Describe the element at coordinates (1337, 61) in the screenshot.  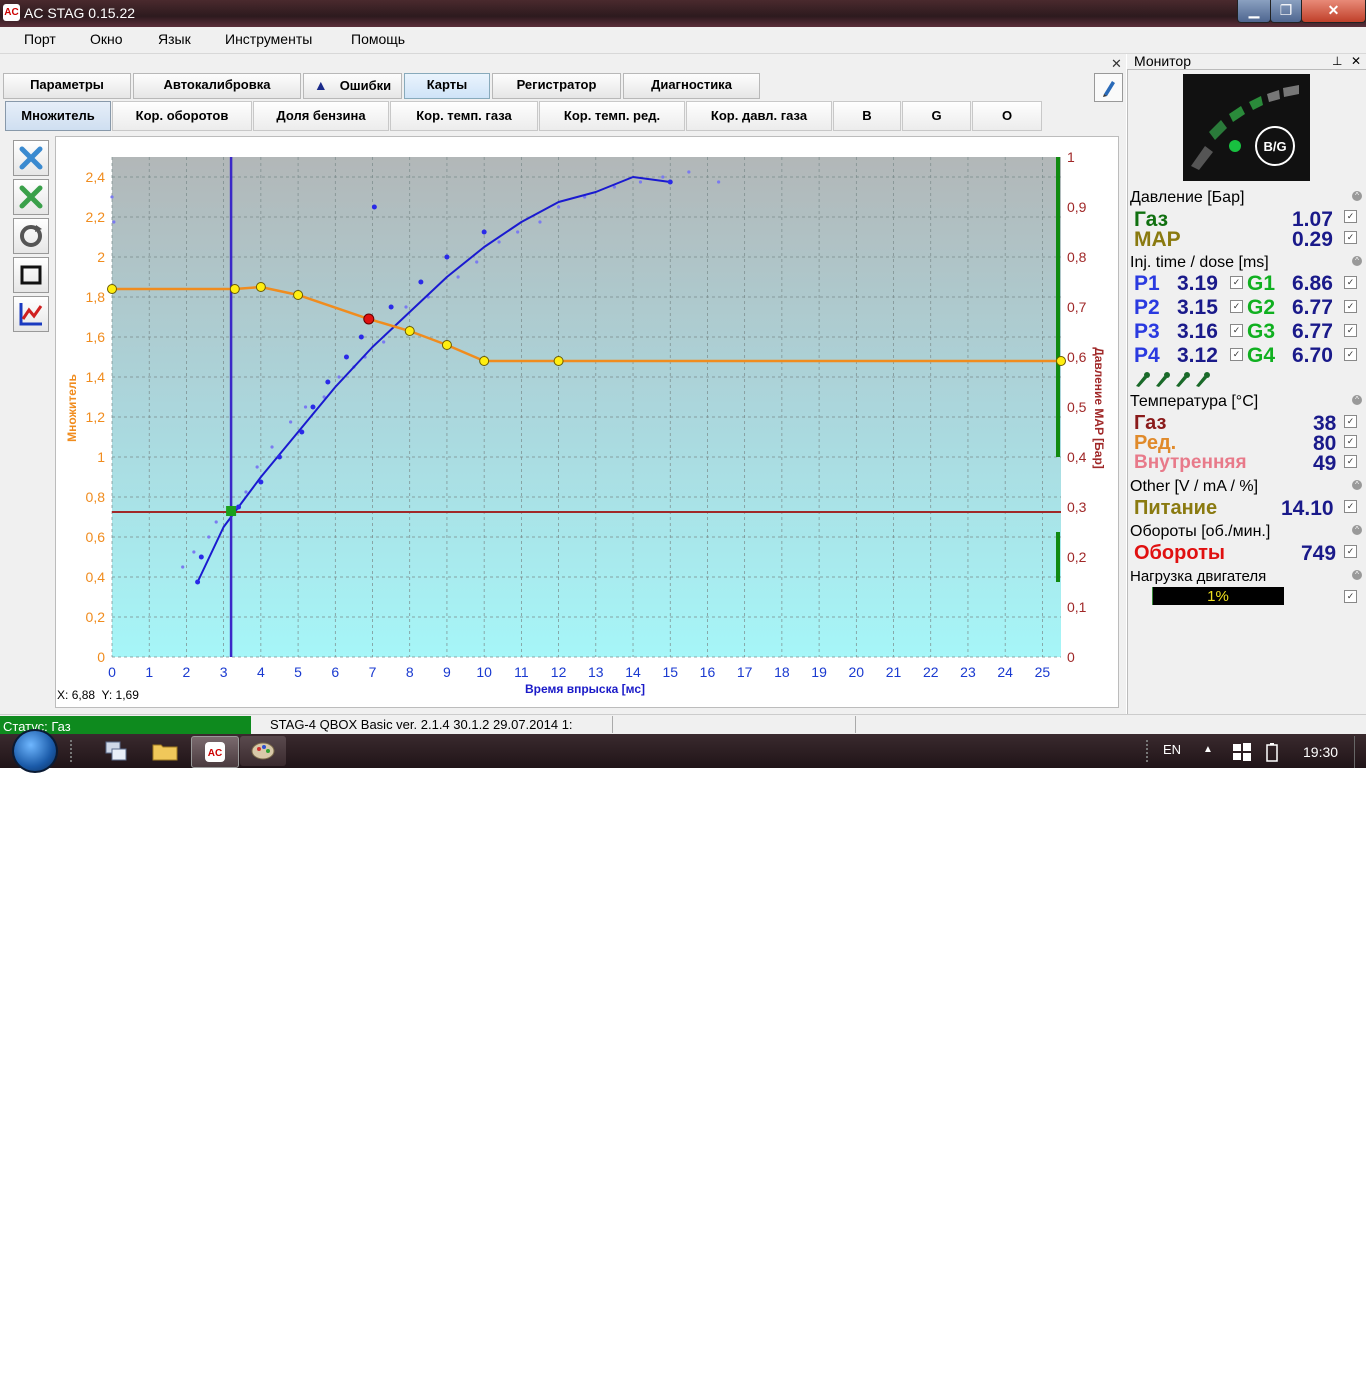
I see `pin-icon: ⊥` at that location.